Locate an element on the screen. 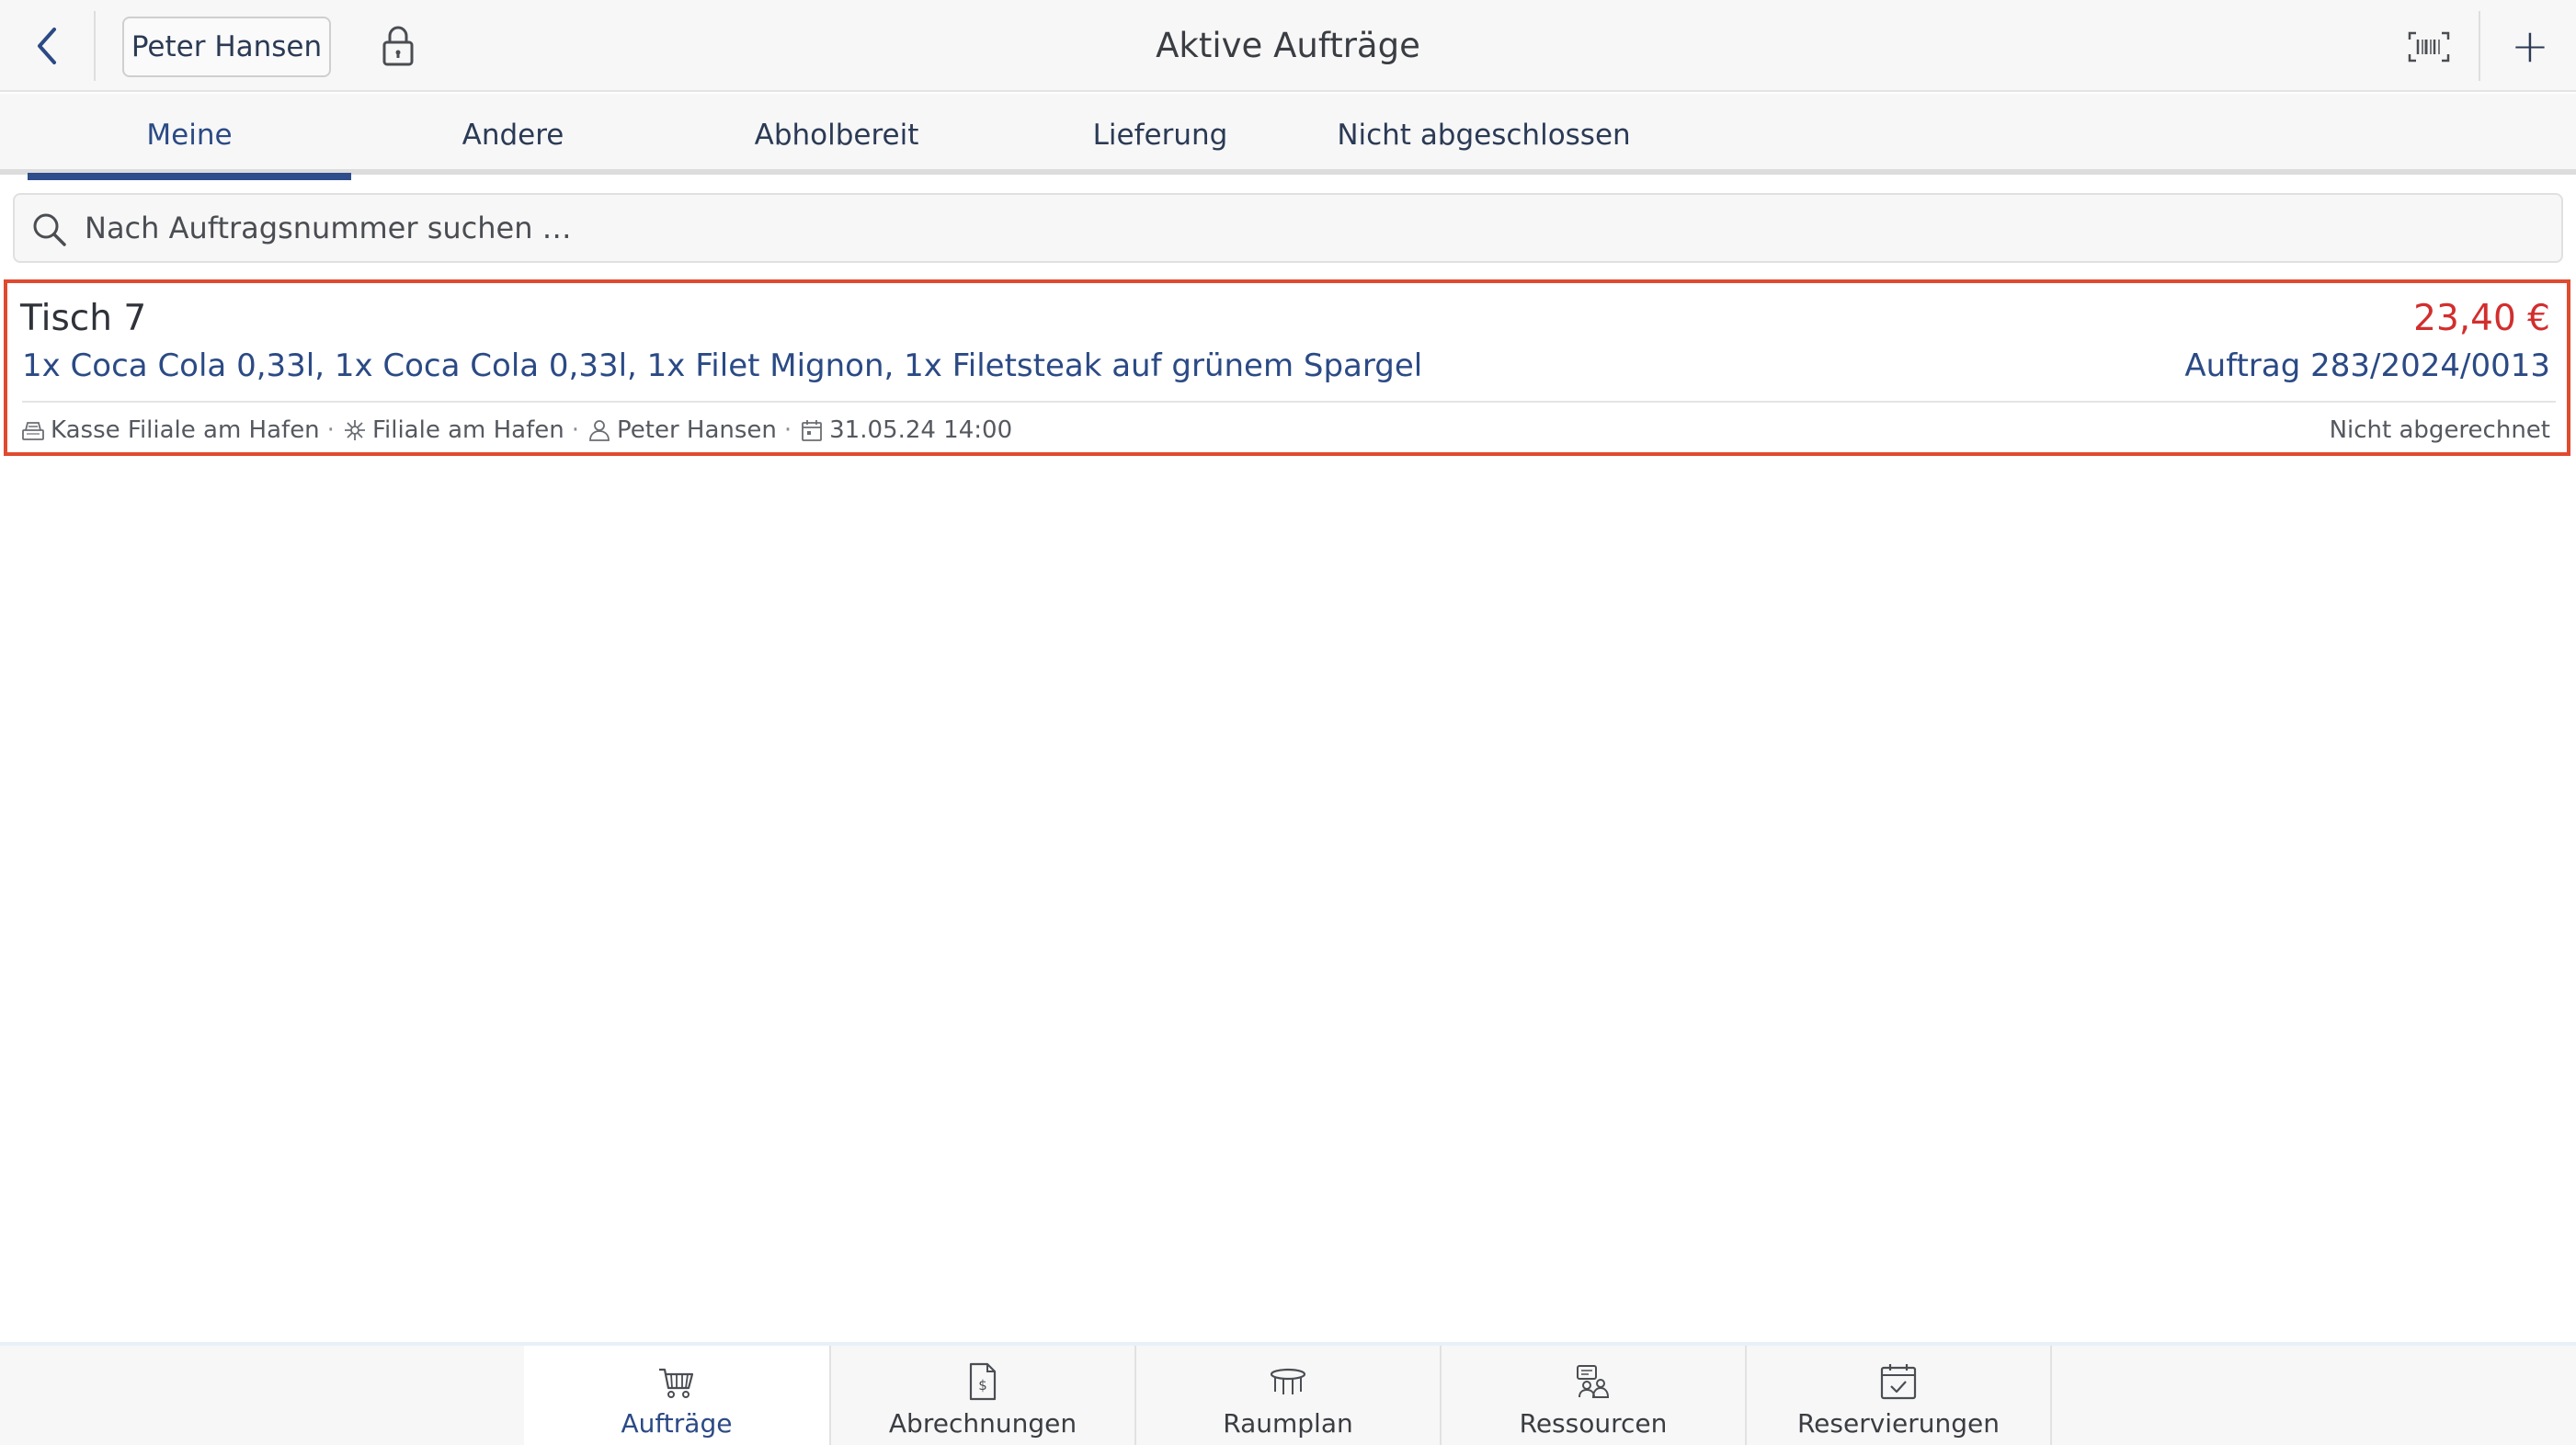 The height and width of the screenshot is (1445, 2576). branch-icon is located at coordinates (354, 430).